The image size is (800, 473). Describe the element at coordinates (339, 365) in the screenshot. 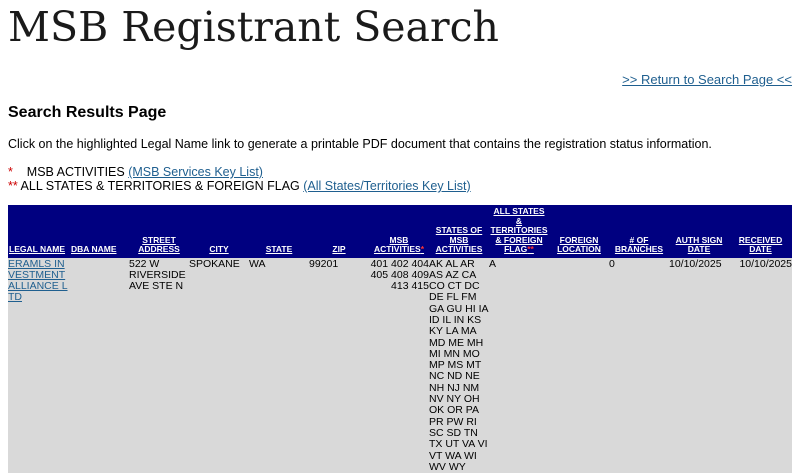

I see `cell-zip: 99201` at that location.